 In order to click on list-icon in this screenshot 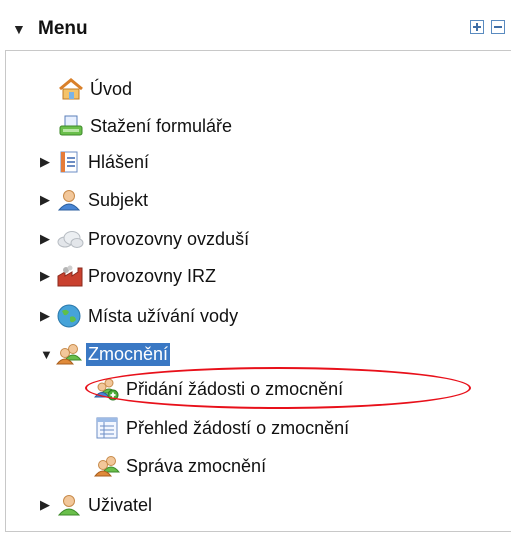, I will do `click(109, 428)`.